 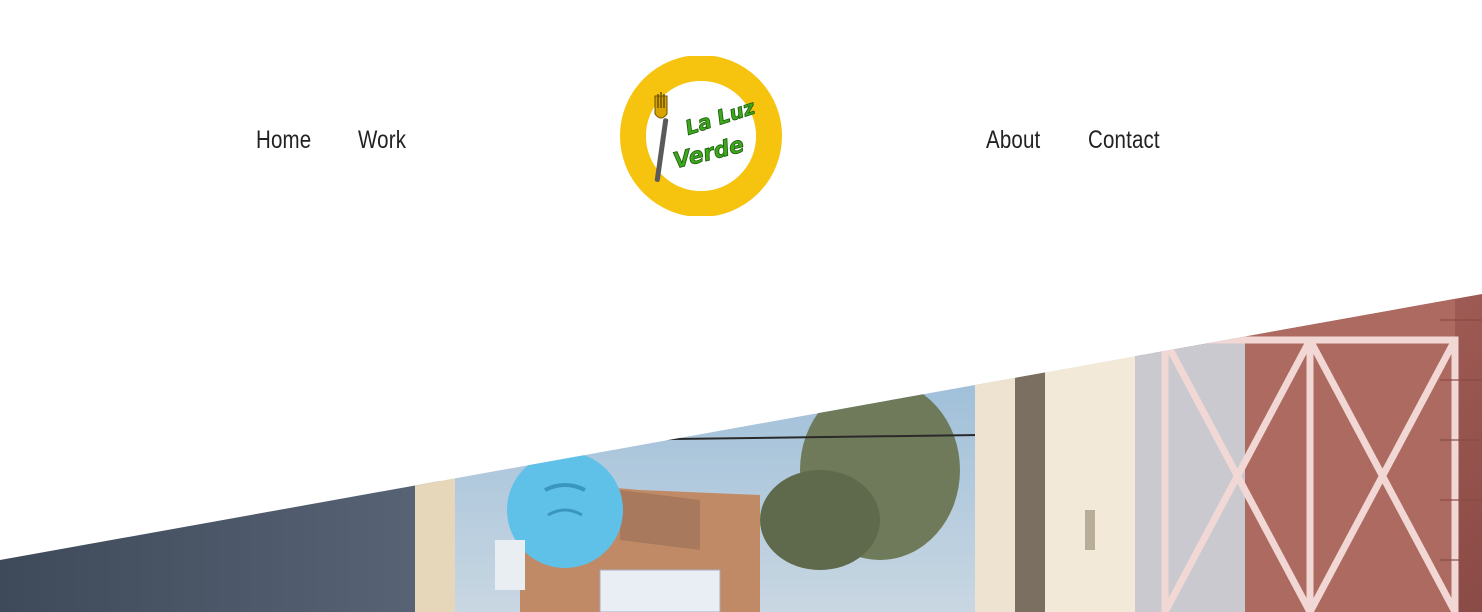 I want to click on nav-link-work: Work, so click(x=382, y=140).